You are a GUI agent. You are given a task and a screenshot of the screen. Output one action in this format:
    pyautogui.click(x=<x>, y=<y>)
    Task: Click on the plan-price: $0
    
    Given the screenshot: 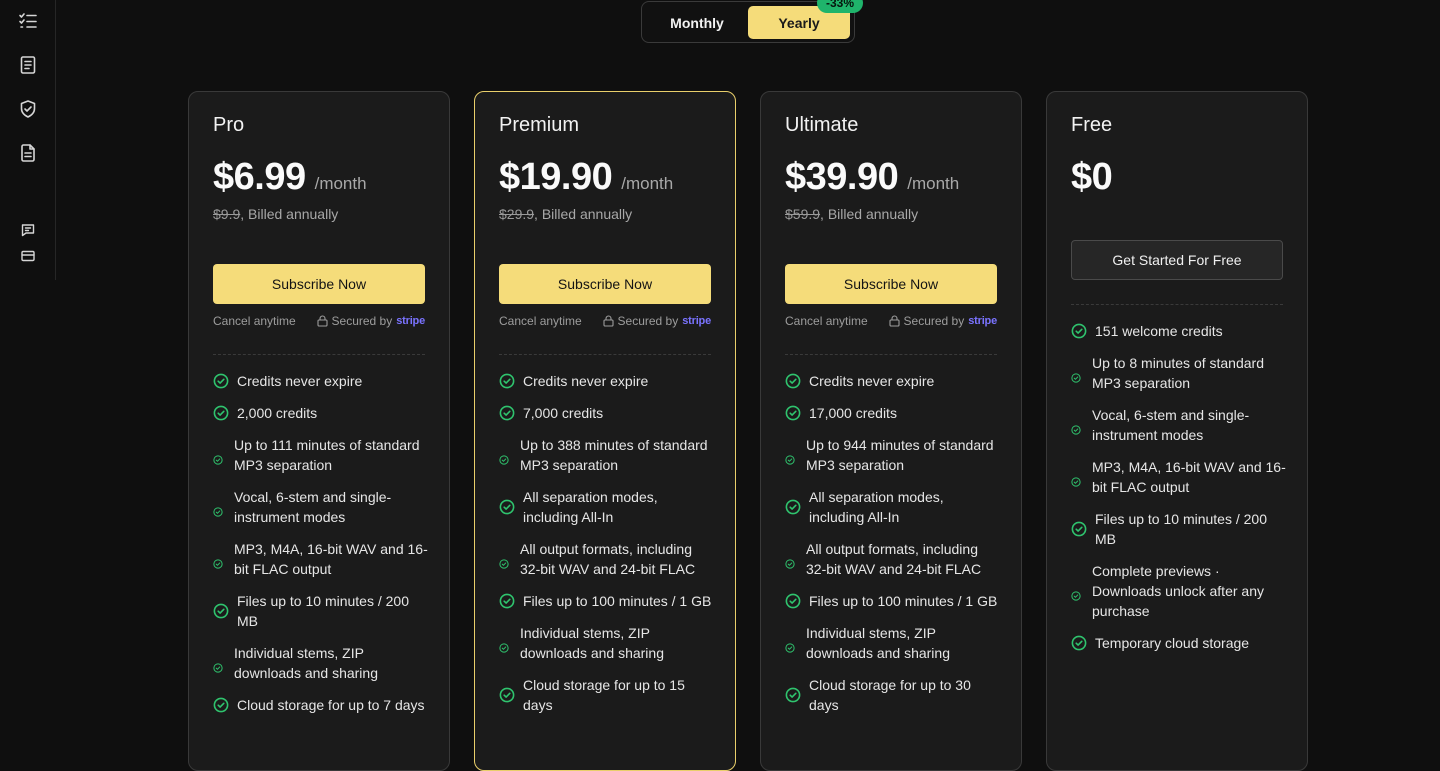 What is the action you would take?
    pyautogui.click(x=1092, y=177)
    